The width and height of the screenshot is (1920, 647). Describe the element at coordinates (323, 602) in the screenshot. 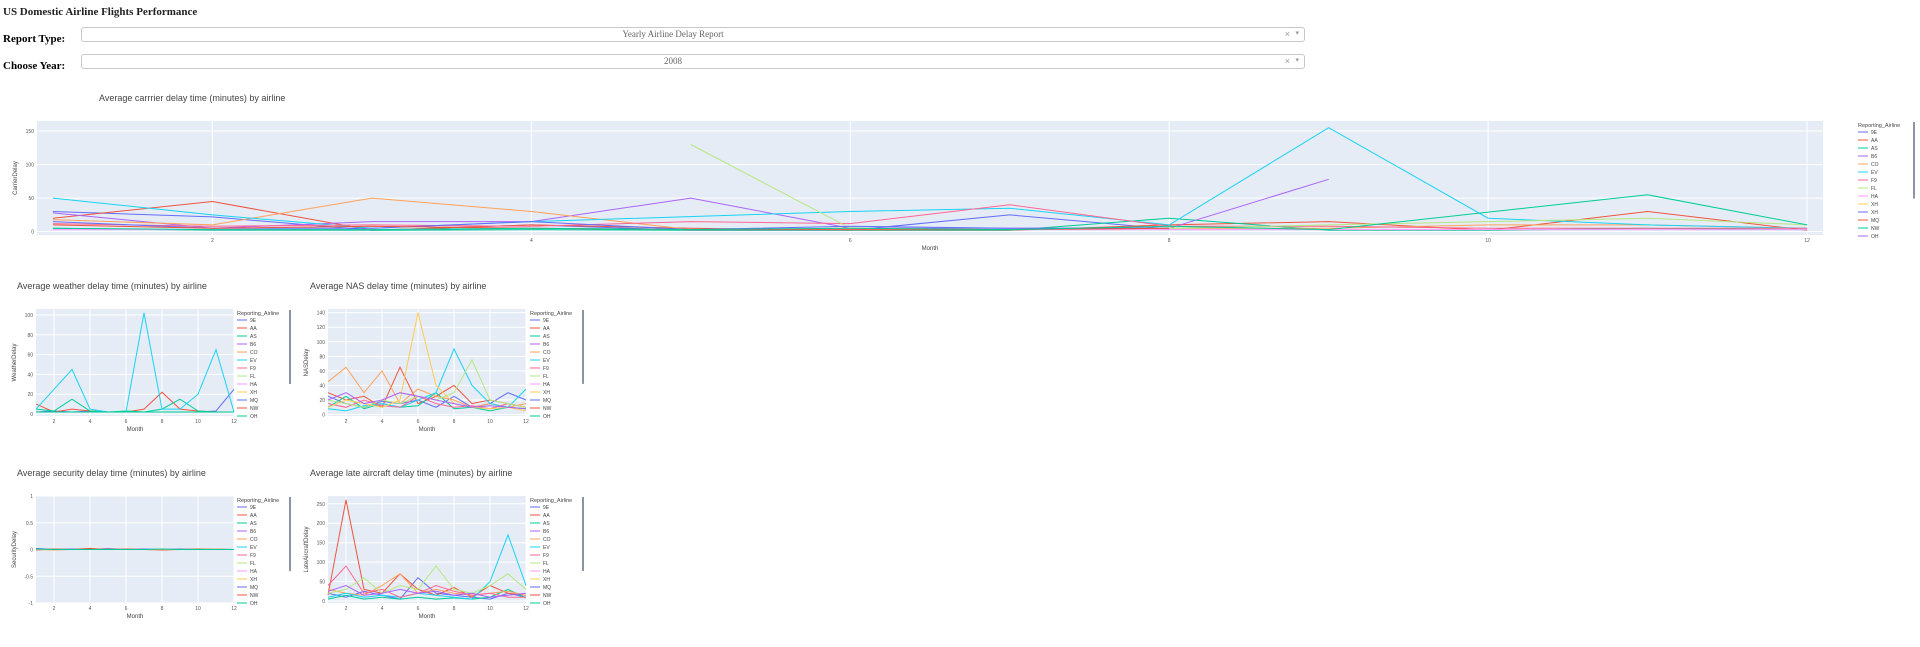

I see `late-y-tick-label: 0` at that location.